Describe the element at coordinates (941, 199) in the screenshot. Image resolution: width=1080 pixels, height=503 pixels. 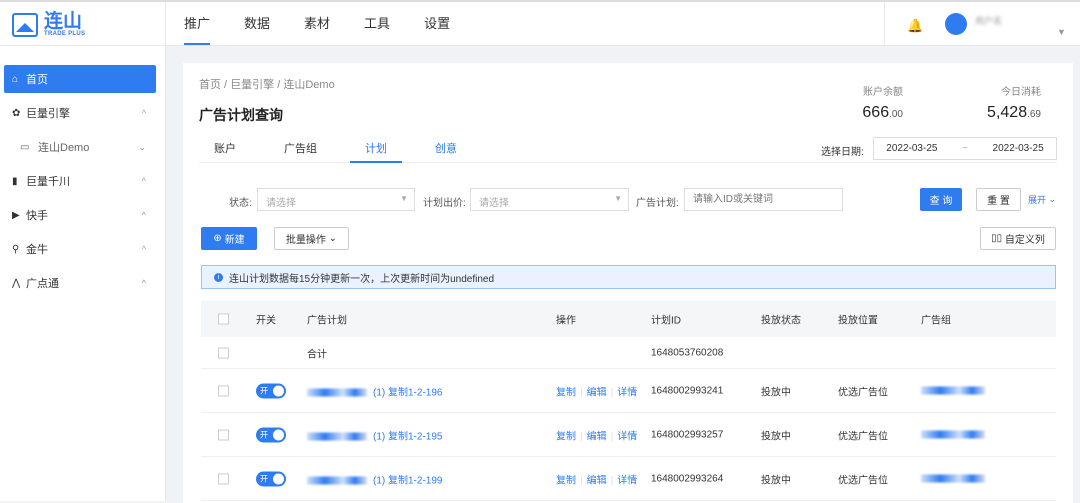
I see `query-button: 查 询` at that location.